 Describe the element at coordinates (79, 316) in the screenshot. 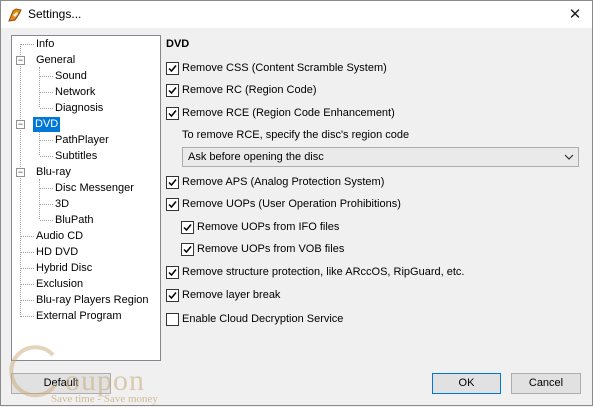

I see `tree-item-external-program: External Program` at that location.